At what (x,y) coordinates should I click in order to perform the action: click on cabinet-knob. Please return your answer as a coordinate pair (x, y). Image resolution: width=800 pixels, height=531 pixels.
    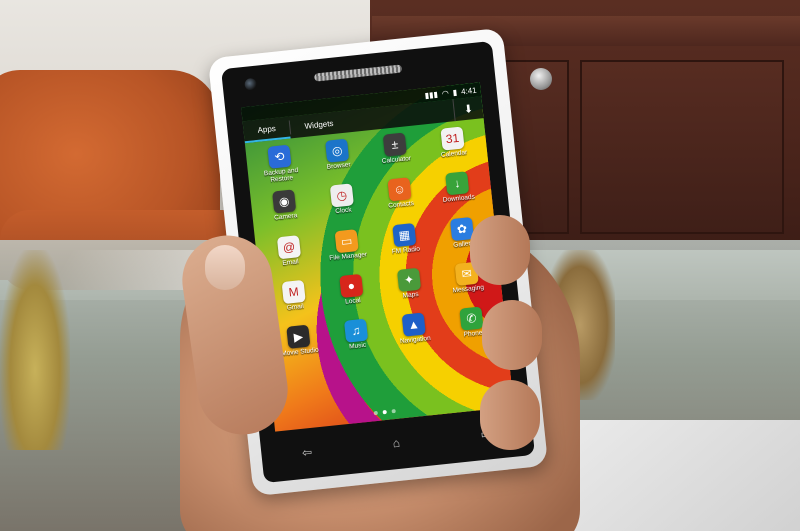
    Looking at the image, I should click on (541, 79).